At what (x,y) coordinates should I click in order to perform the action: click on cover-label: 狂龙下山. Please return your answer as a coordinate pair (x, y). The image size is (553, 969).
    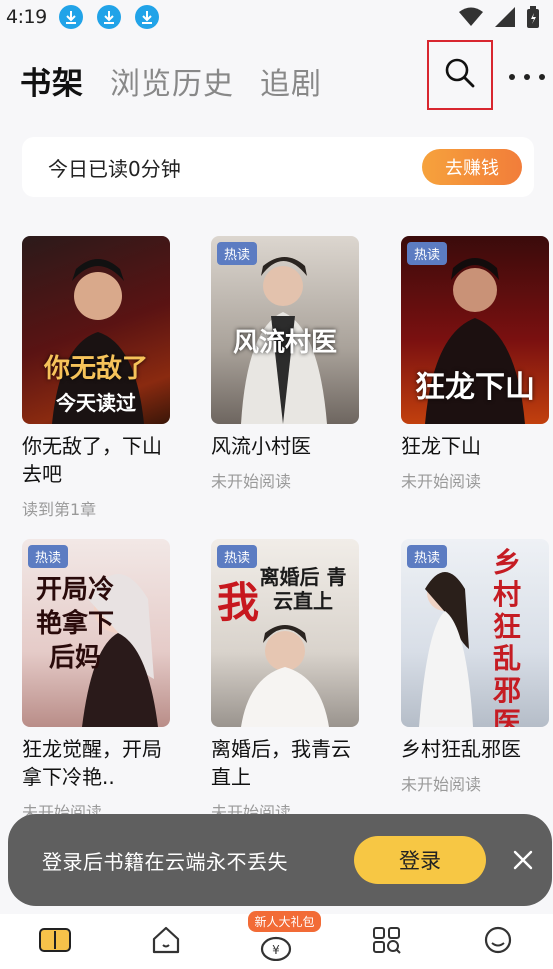
    Looking at the image, I should click on (475, 387).